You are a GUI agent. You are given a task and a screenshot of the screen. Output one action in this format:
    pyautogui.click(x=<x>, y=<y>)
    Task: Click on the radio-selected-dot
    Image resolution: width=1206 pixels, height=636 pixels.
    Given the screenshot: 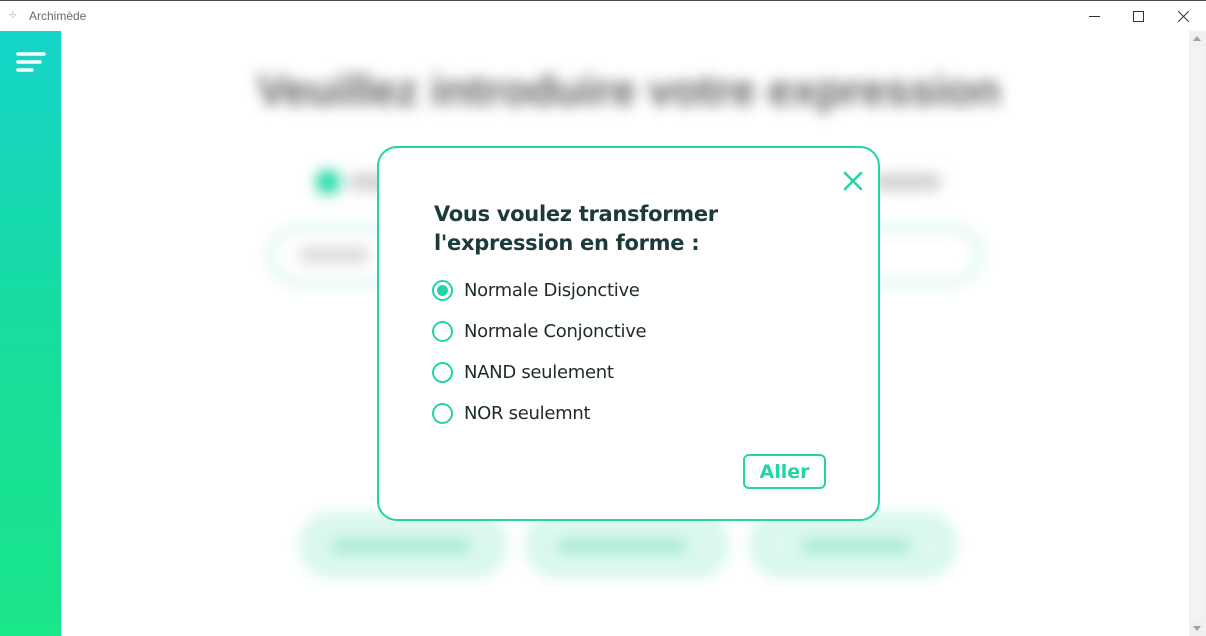 What is the action you would take?
    pyautogui.click(x=442, y=290)
    